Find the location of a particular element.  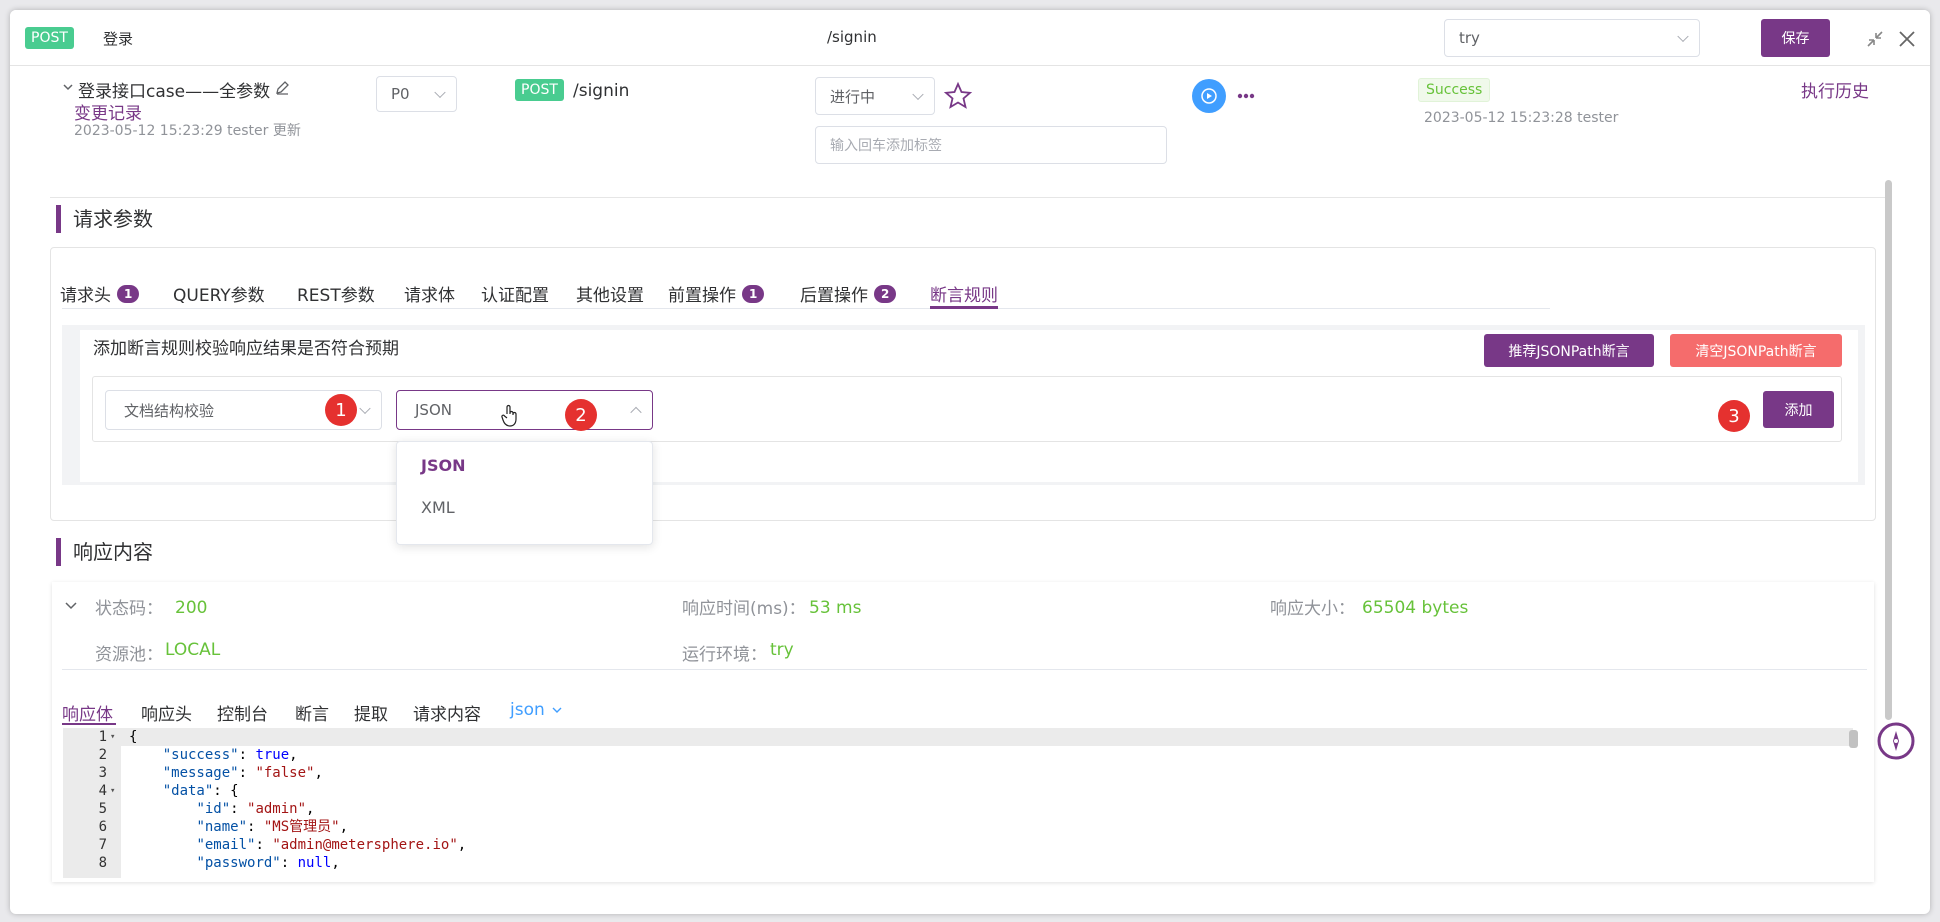

code-line: 7 "email": "admin@metersphere.io", is located at coordinates (967, 845).